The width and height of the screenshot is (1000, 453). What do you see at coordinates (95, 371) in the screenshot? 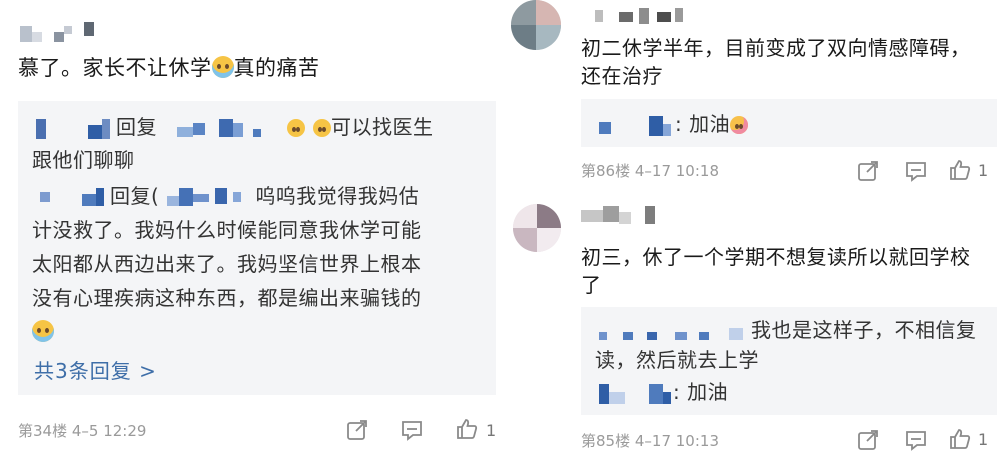
I see `more-replies-link: 共3条回复 >` at bounding box center [95, 371].